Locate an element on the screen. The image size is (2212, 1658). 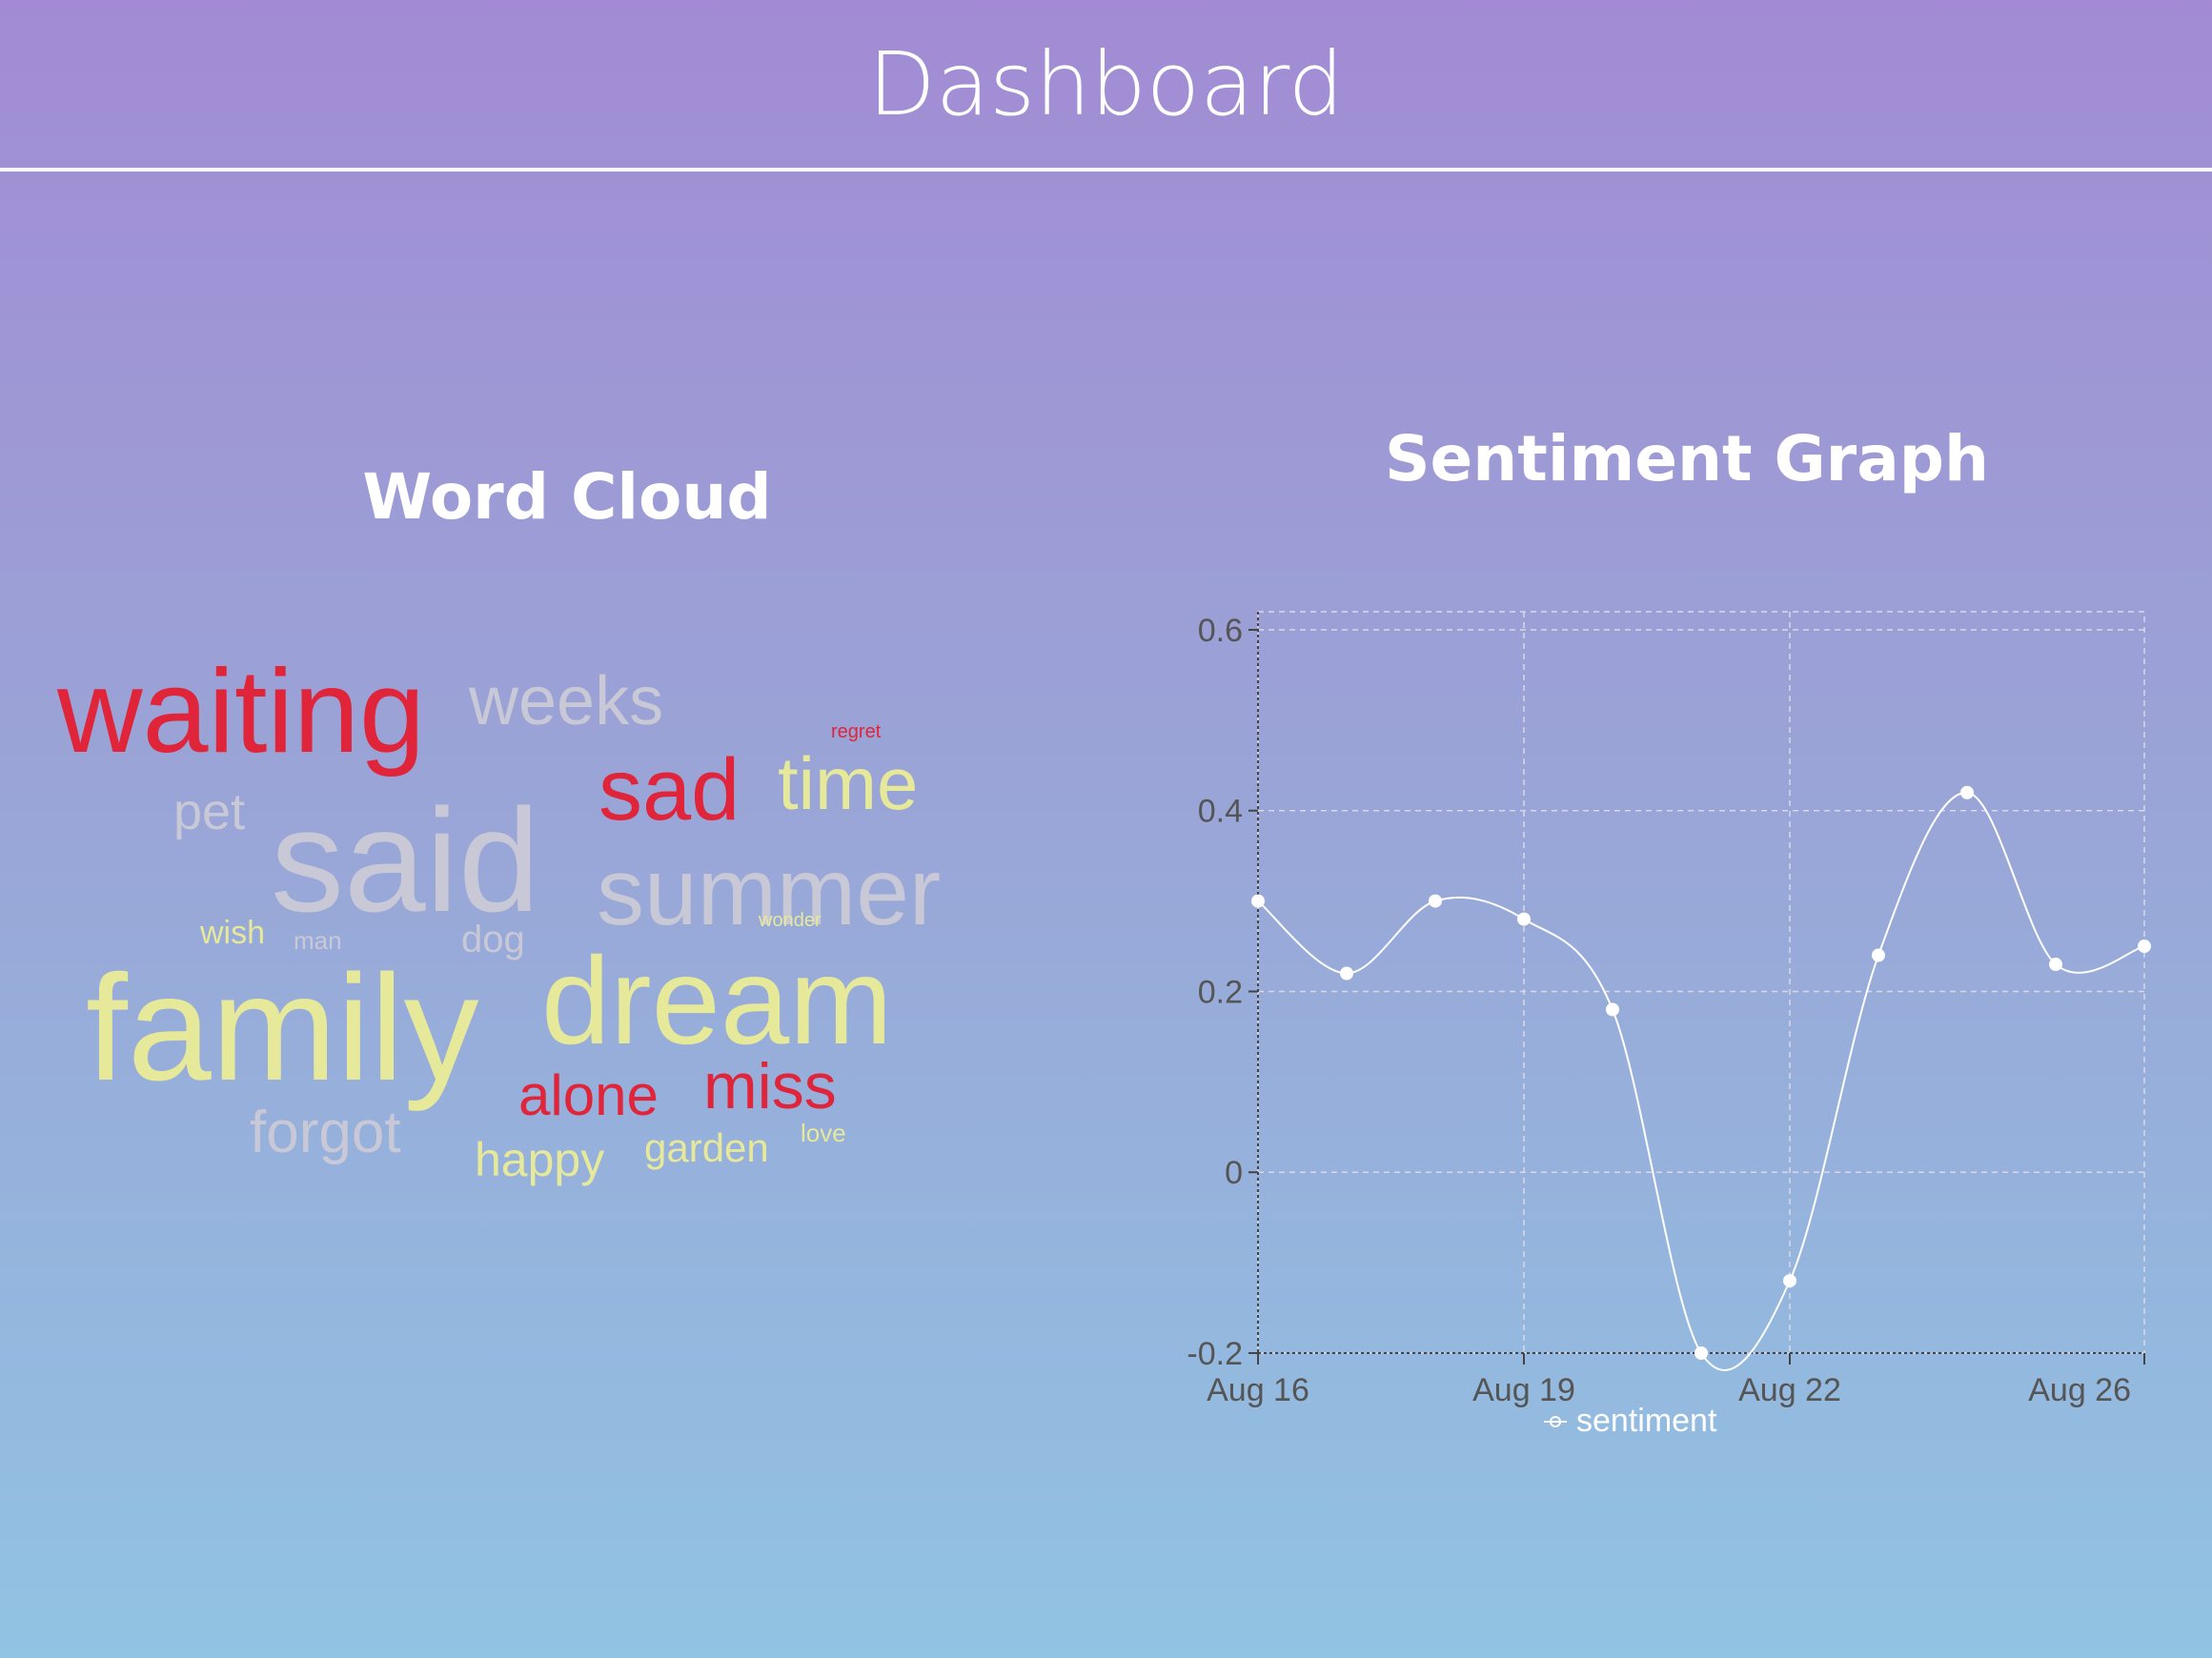
y-tick-label: -0.2 is located at coordinates (1215, 1354).